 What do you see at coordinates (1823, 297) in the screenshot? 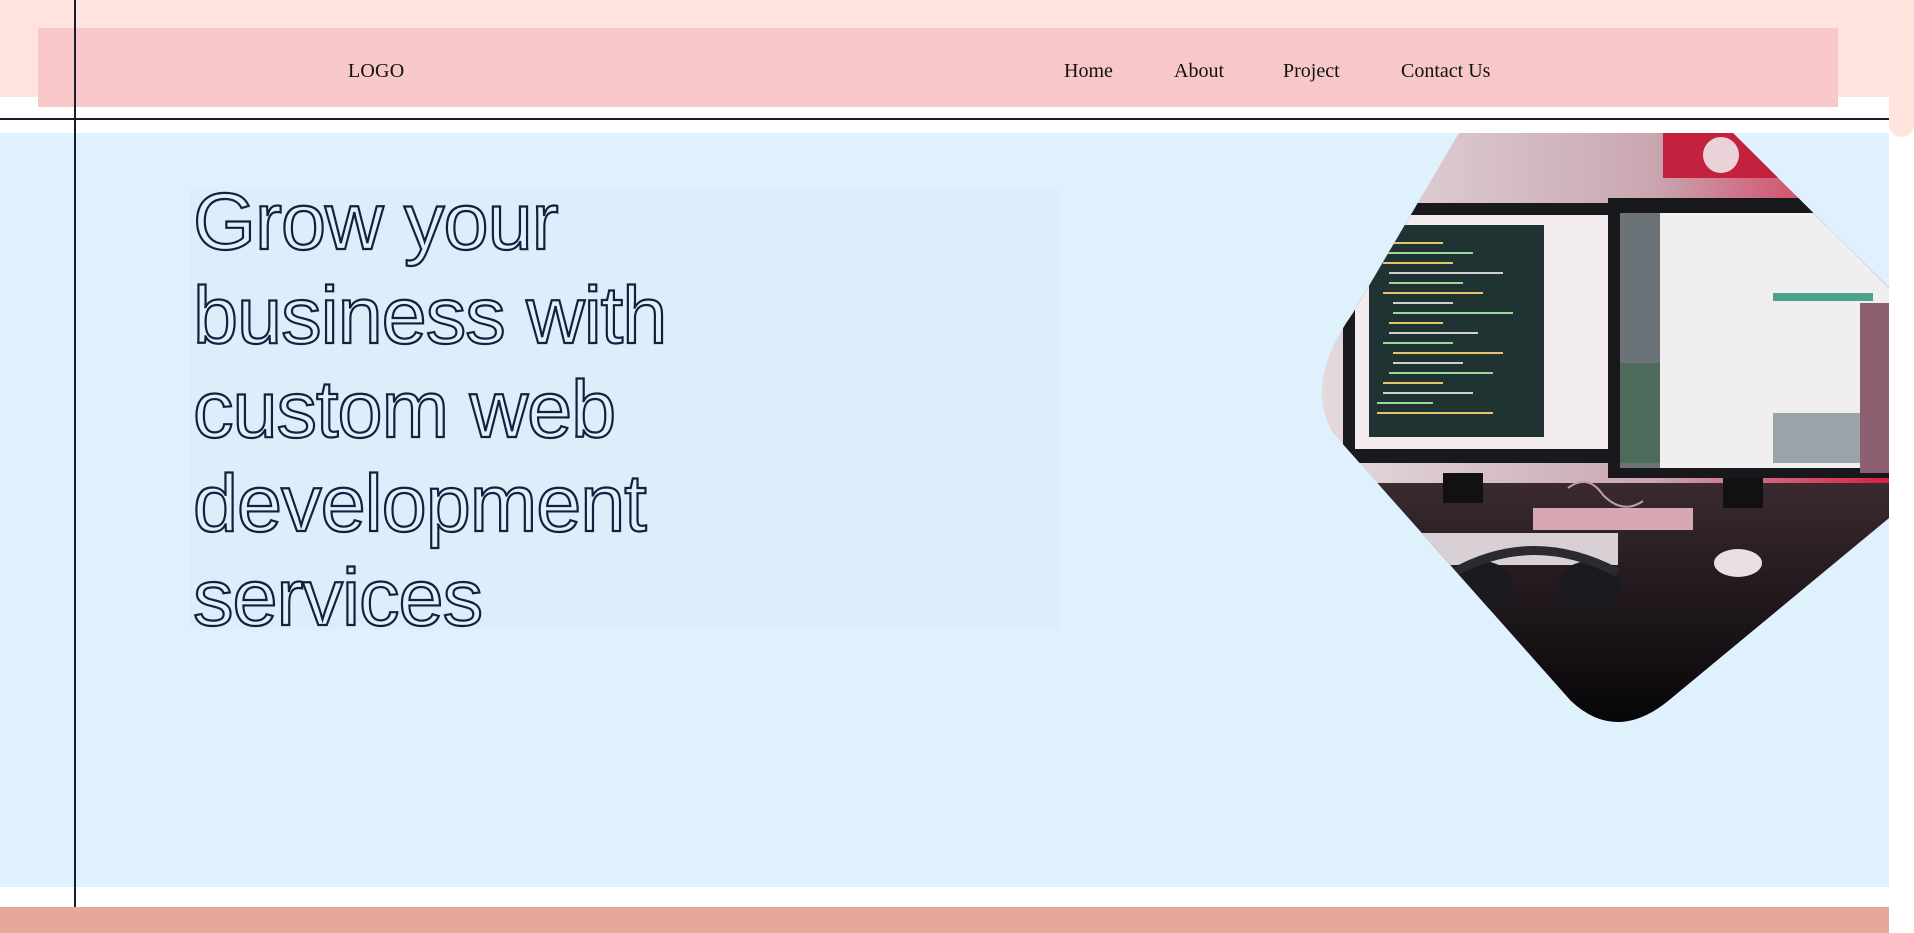
I see `photo-browser-highlight` at bounding box center [1823, 297].